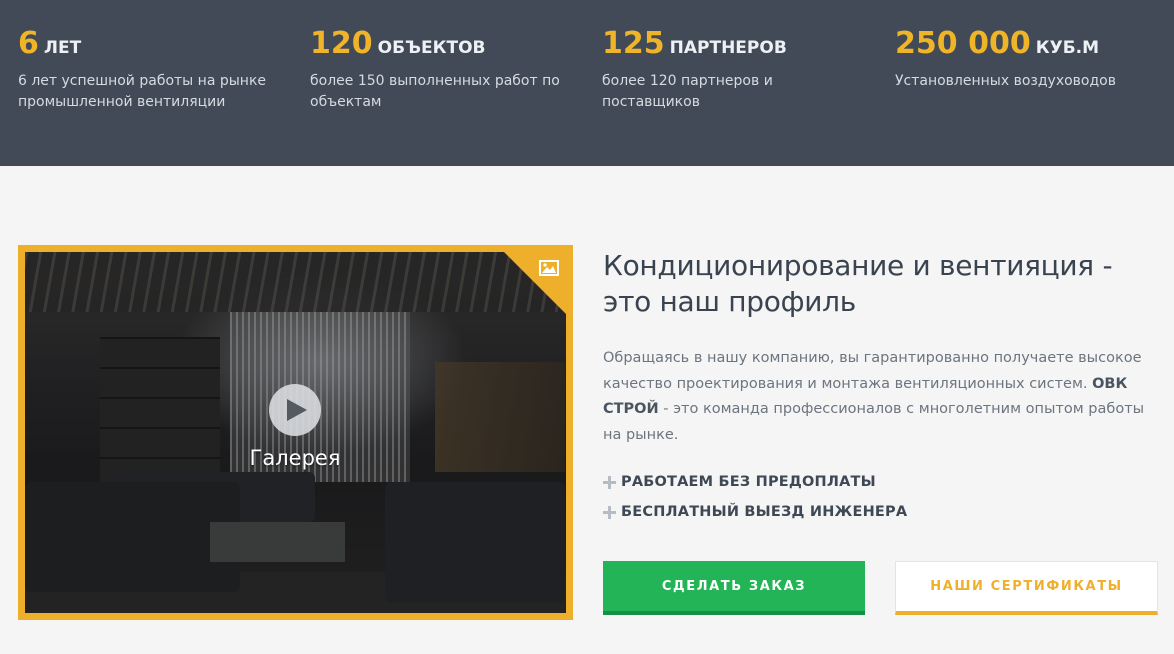 The height and width of the screenshot is (654, 1174). I want to click on stat-description: более 150 выполненных работ по объектам, so click(435, 91).